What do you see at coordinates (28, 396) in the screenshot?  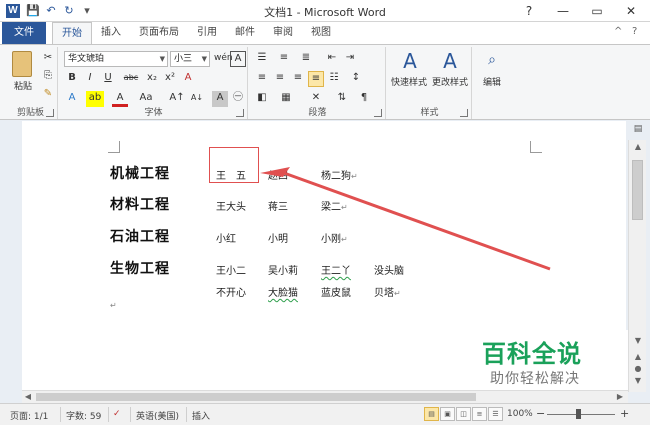 I see `scroll-left-icon: ◀` at bounding box center [28, 396].